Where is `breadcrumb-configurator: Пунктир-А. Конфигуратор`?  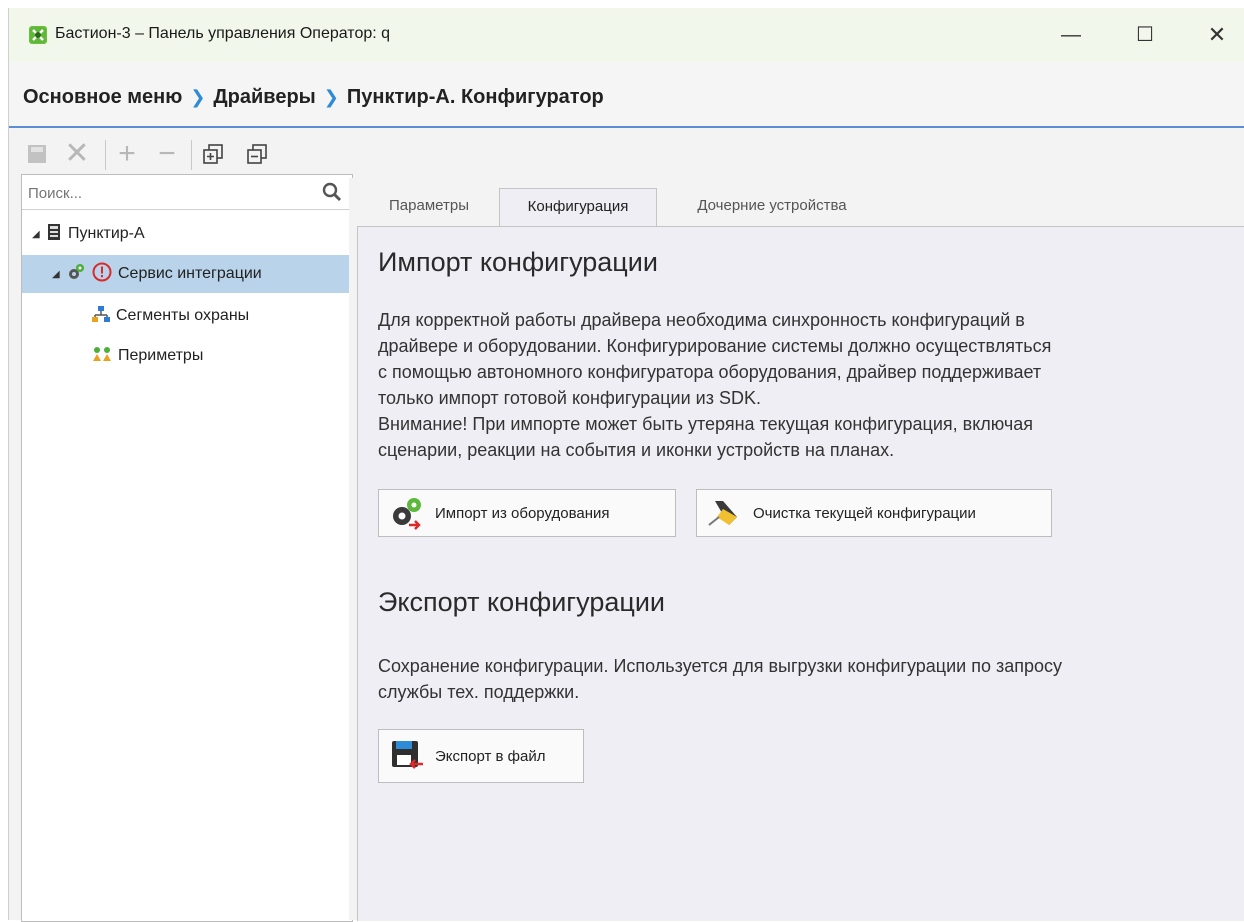
breadcrumb-configurator: Пунктир-А. Конфигуратор is located at coordinates (475, 97).